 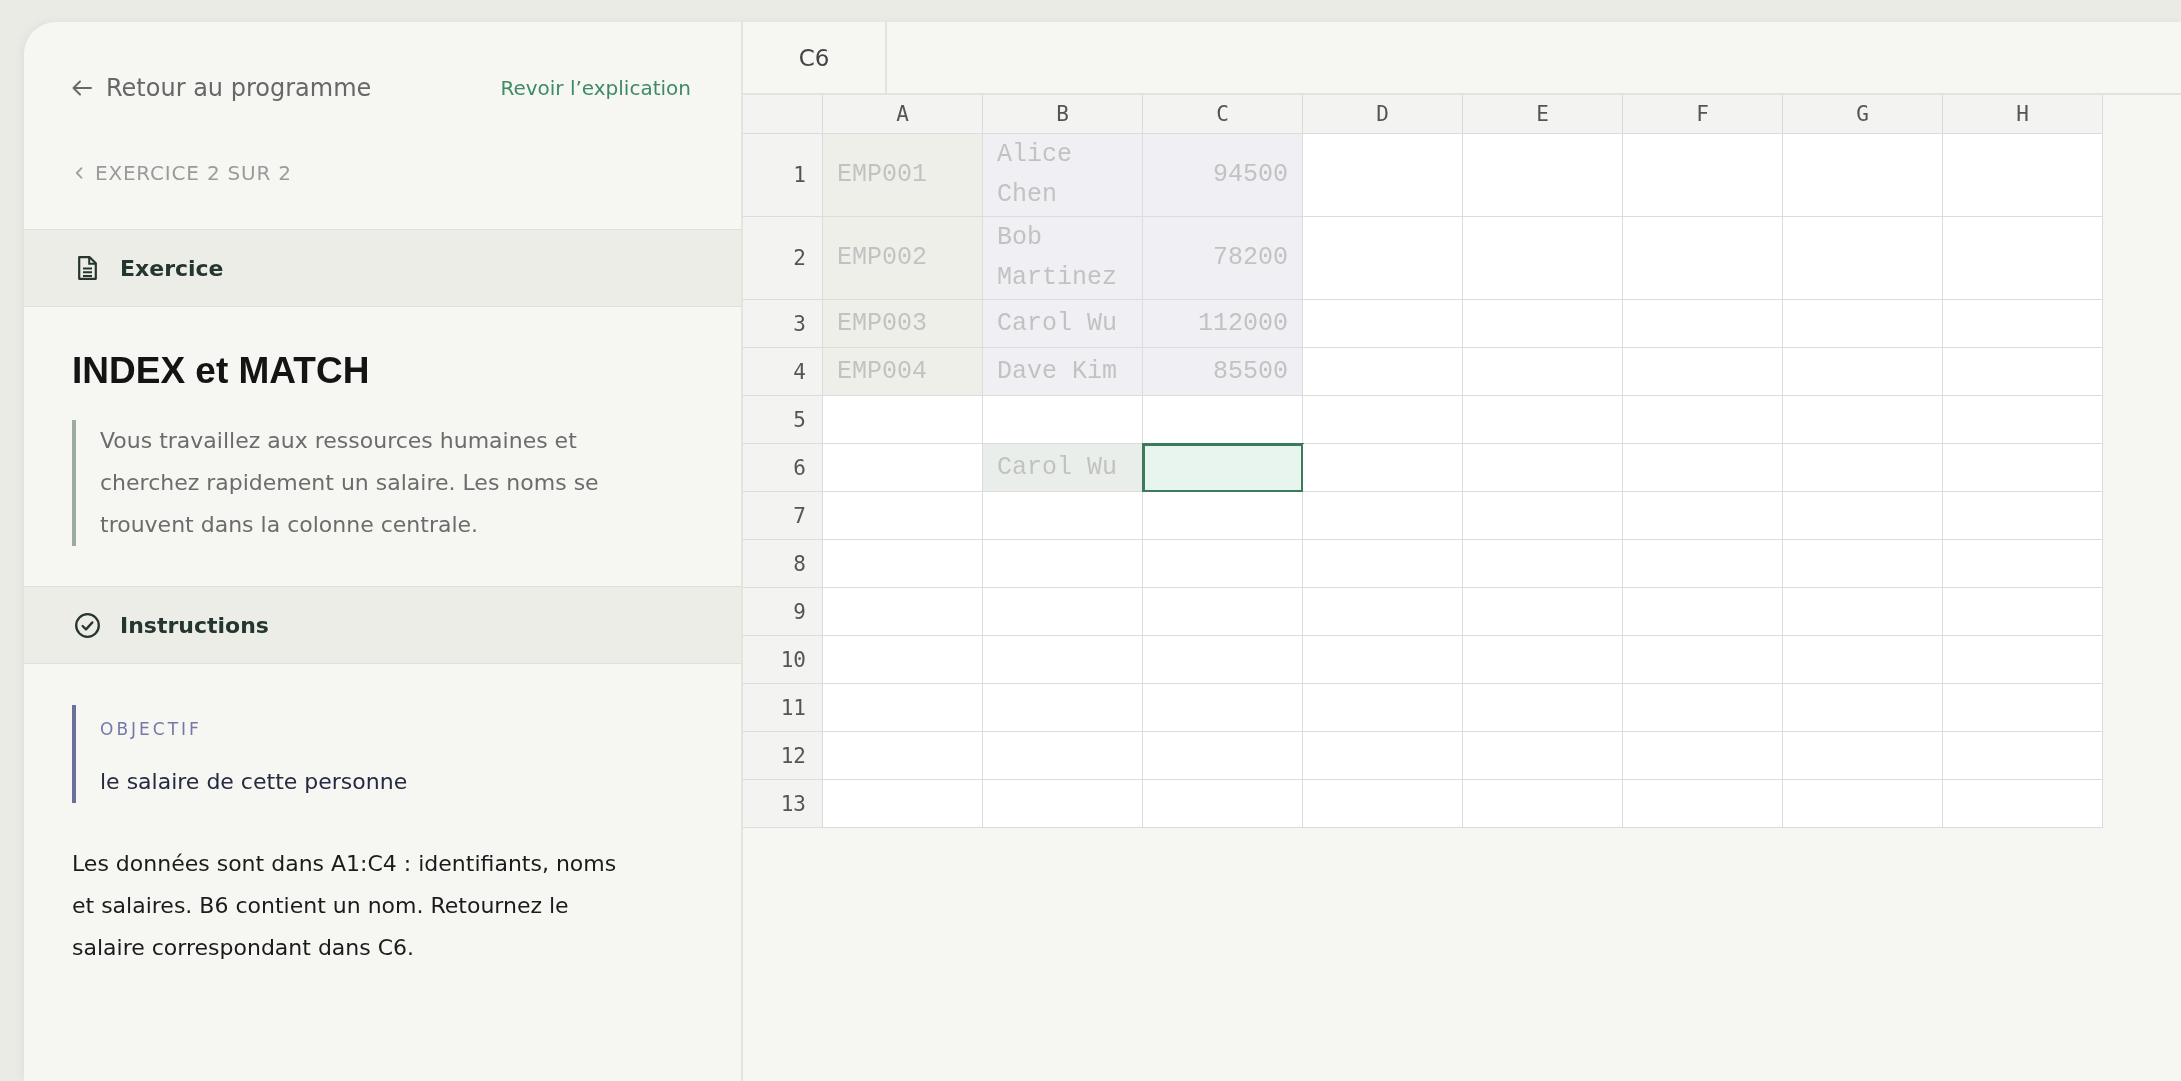 What do you see at coordinates (1703, 114) in the screenshot?
I see `column-header: F` at bounding box center [1703, 114].